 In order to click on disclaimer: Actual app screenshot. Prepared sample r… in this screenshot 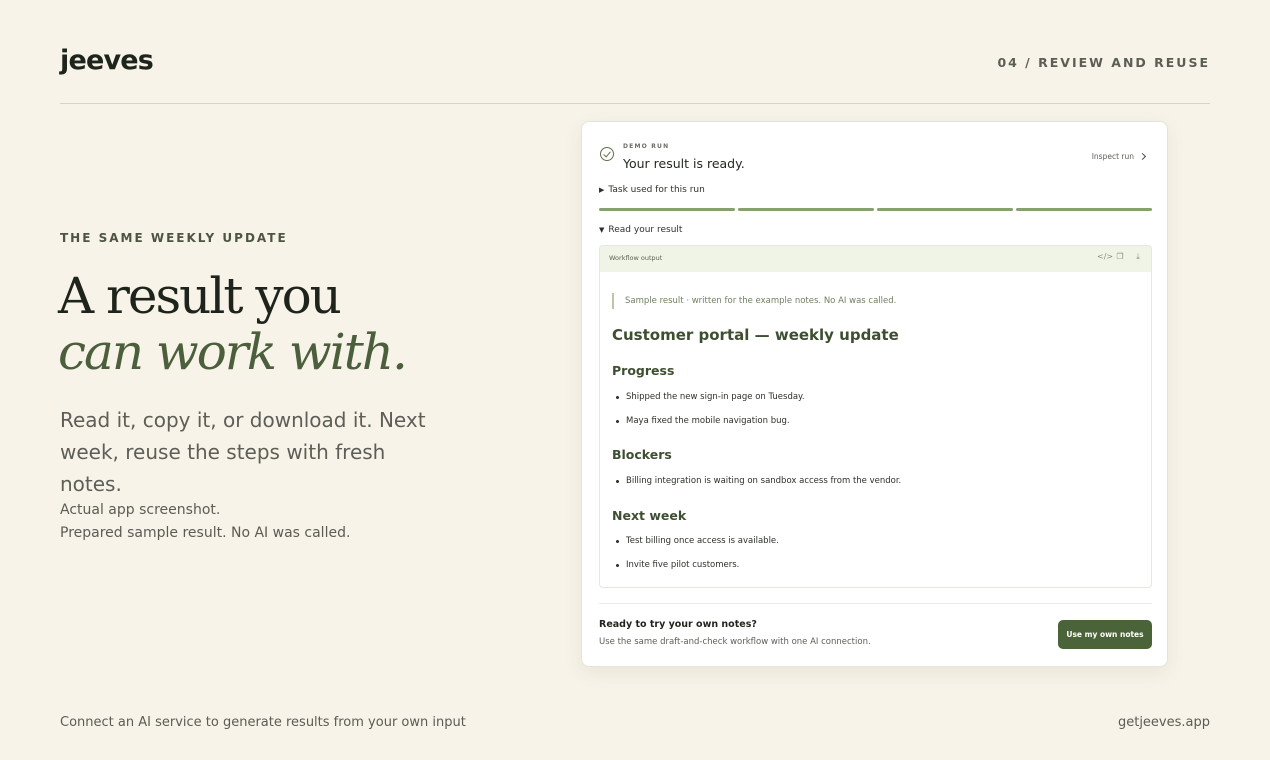, I will do `click(205, 522)`.